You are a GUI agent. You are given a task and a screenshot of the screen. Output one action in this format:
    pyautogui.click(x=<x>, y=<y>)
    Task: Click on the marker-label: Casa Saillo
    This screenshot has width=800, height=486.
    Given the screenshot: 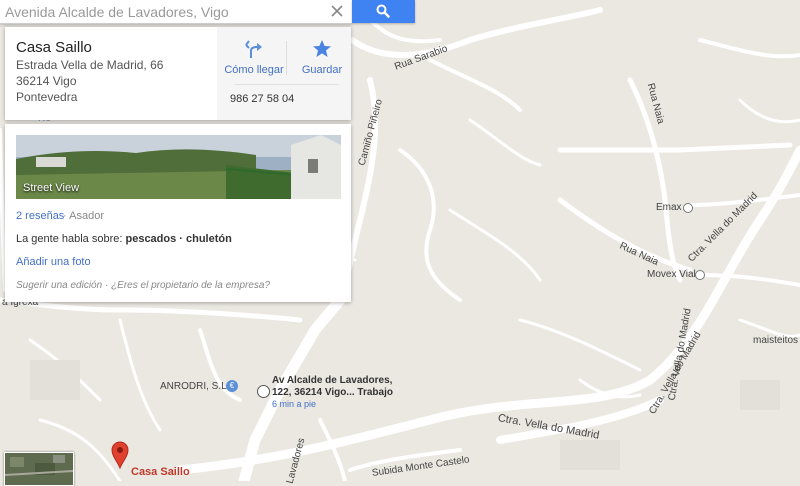 What is the action you would take?
    pyautogui.click(x=160, y=472)
    